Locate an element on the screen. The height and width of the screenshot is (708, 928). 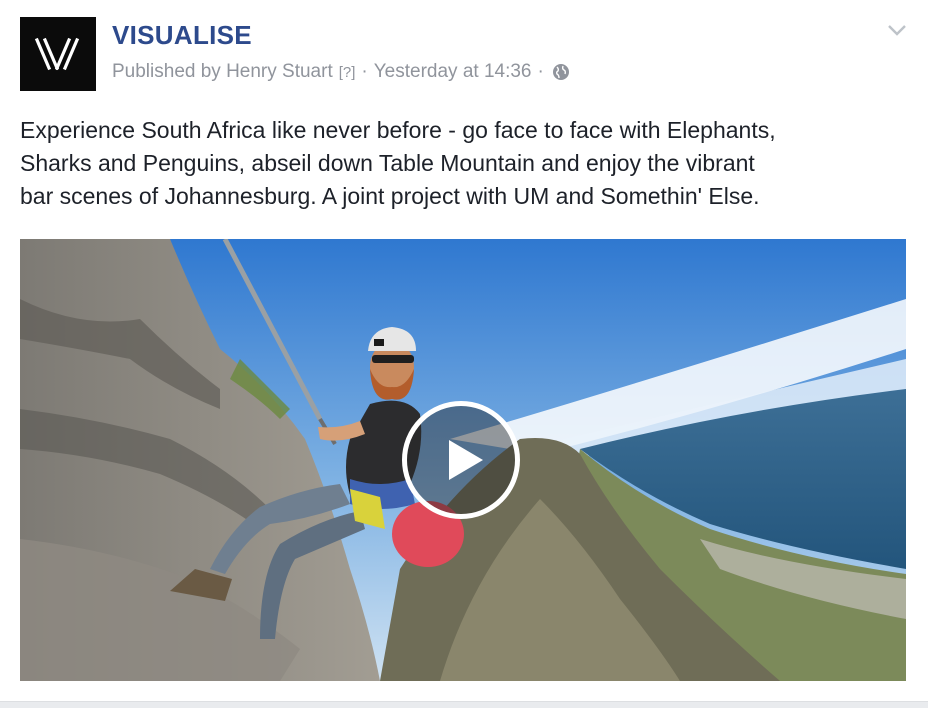
page-name-link: VISUALISE is located at coordinates (182, 35).